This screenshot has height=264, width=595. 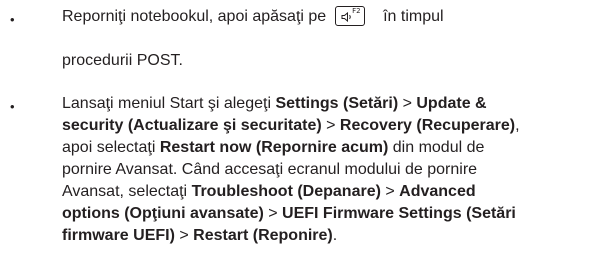 I want to click on item2-bold: security (Actualizare şi securitate), so click(x=192, y=125).